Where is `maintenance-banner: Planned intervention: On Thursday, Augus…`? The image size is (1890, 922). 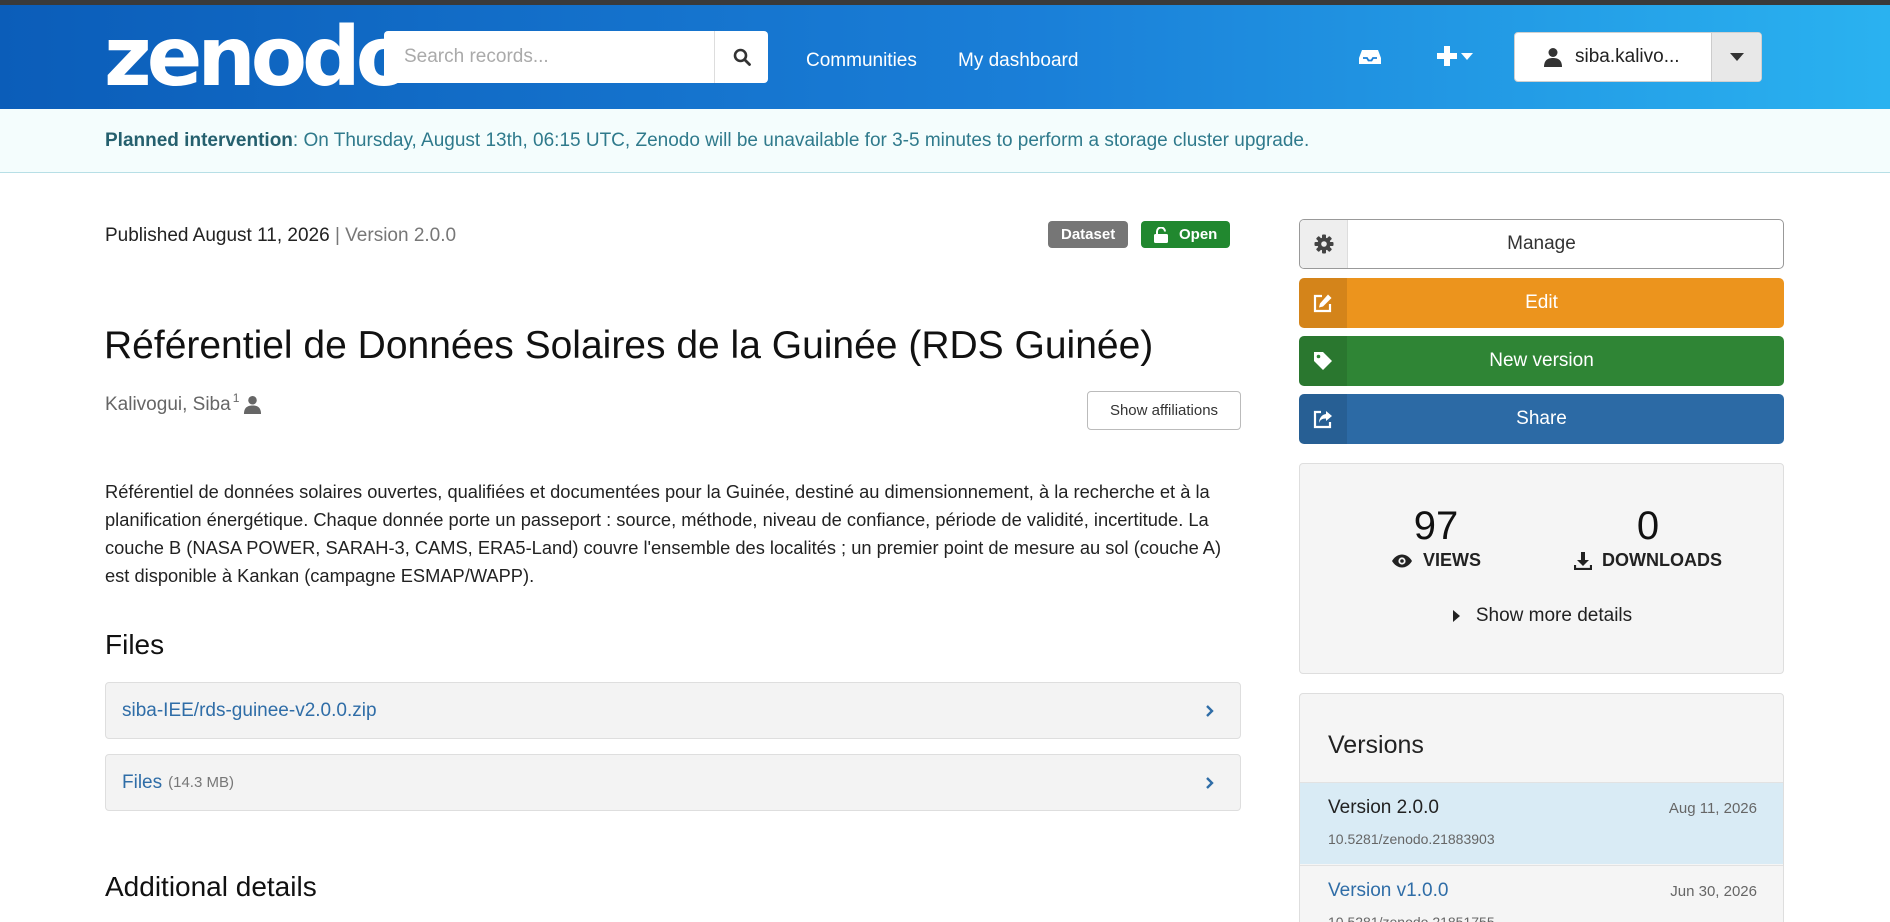 maintenance-banner: Planned intervention: On Thursday, Augus… is located at coordinates (945, 141).